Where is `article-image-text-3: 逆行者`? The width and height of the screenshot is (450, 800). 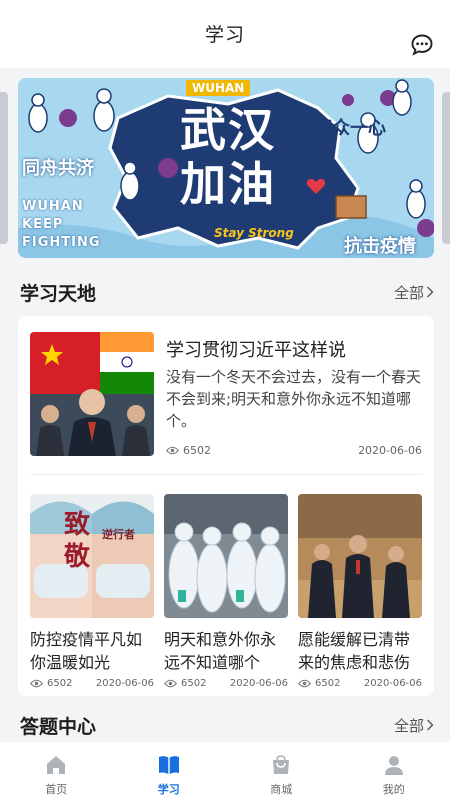 article-image-text-3: 逆行者 is located at coordinates (118, 534).